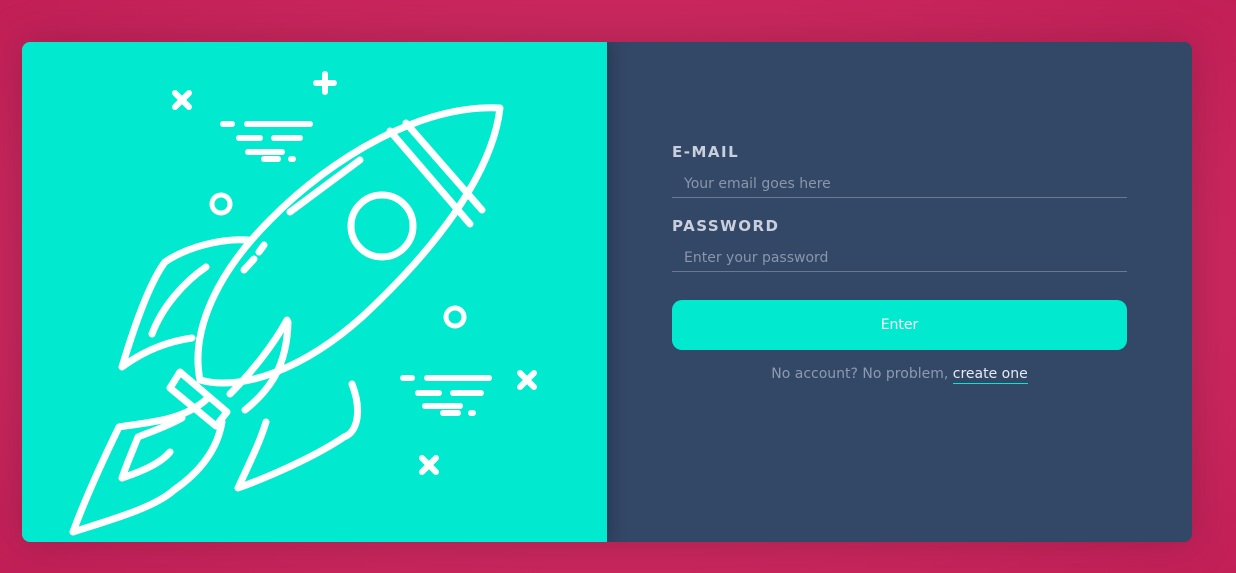 This screenshot has height=573, width=1236. Describe the element at coordinates (899, 184) in the screenshot. I see `email-input` at that location.